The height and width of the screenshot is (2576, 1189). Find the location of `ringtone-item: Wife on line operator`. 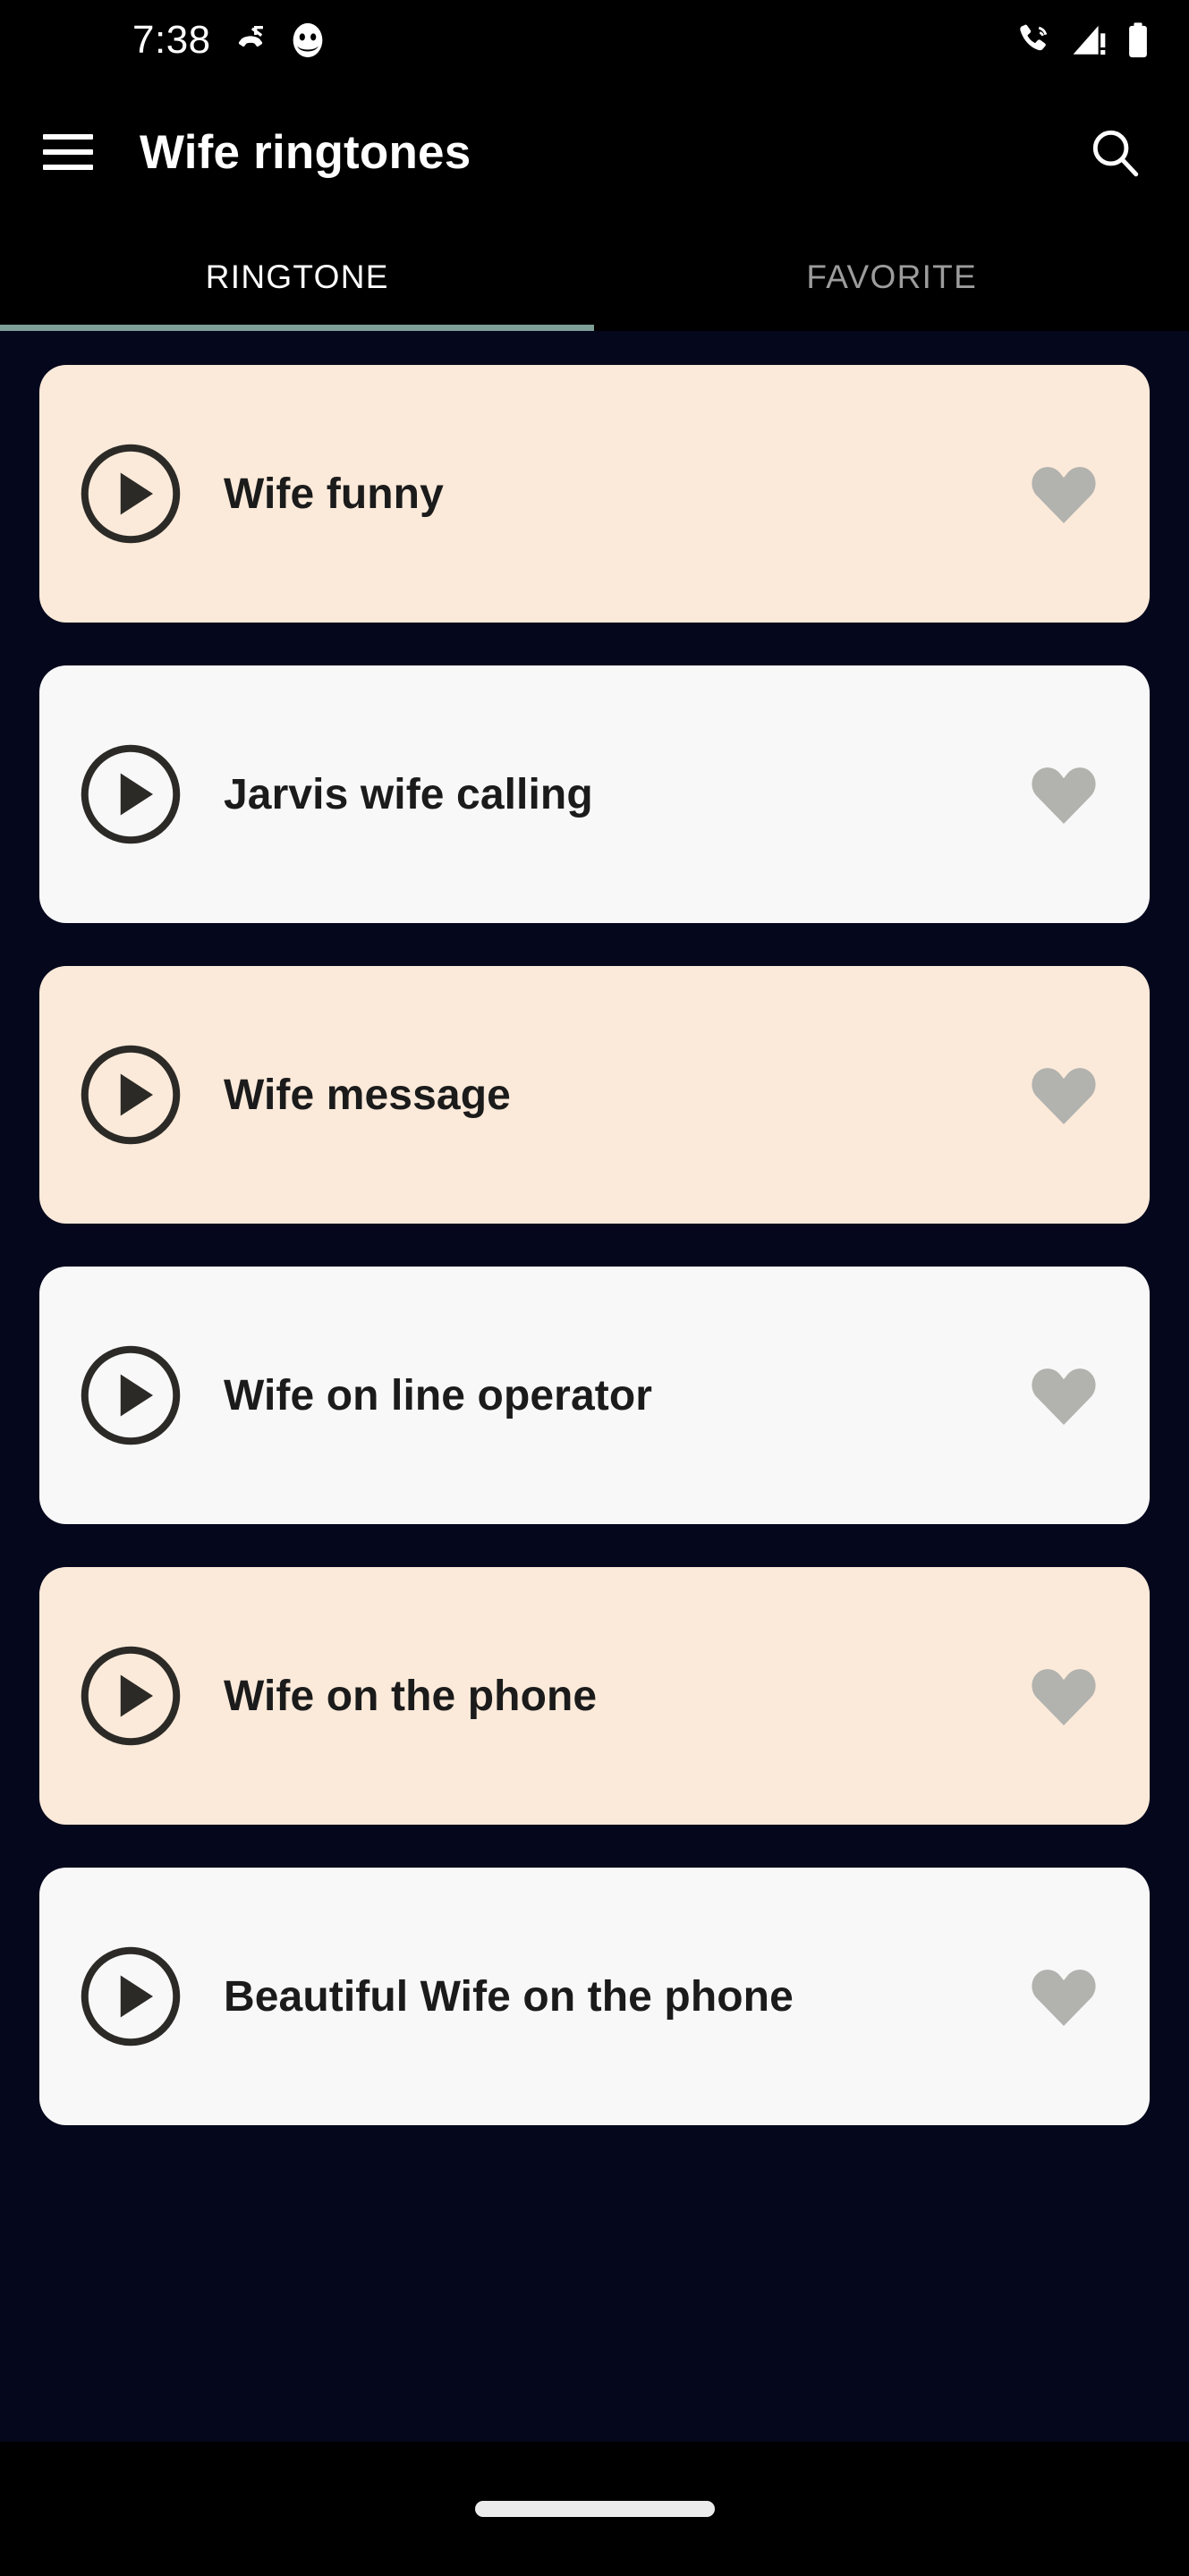

ringtone-item: Wife on line operator is located at coordinates (594, 1395).